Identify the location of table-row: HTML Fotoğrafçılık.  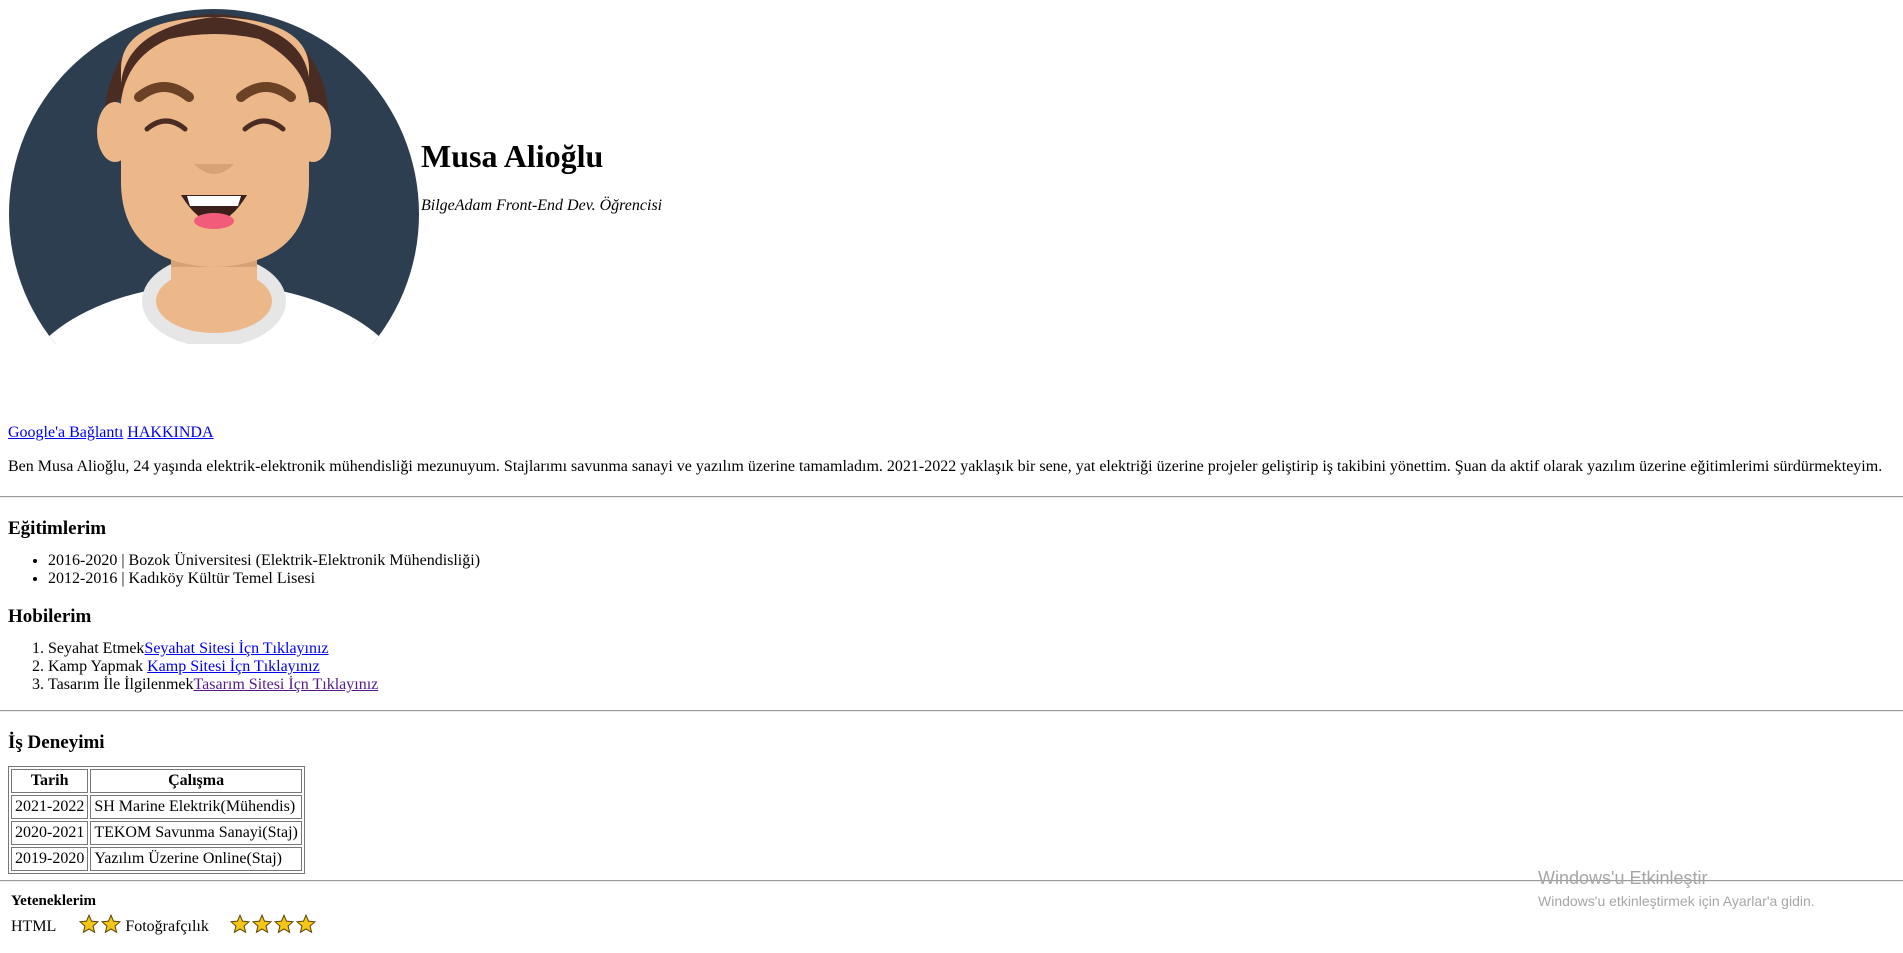
(163, 926).